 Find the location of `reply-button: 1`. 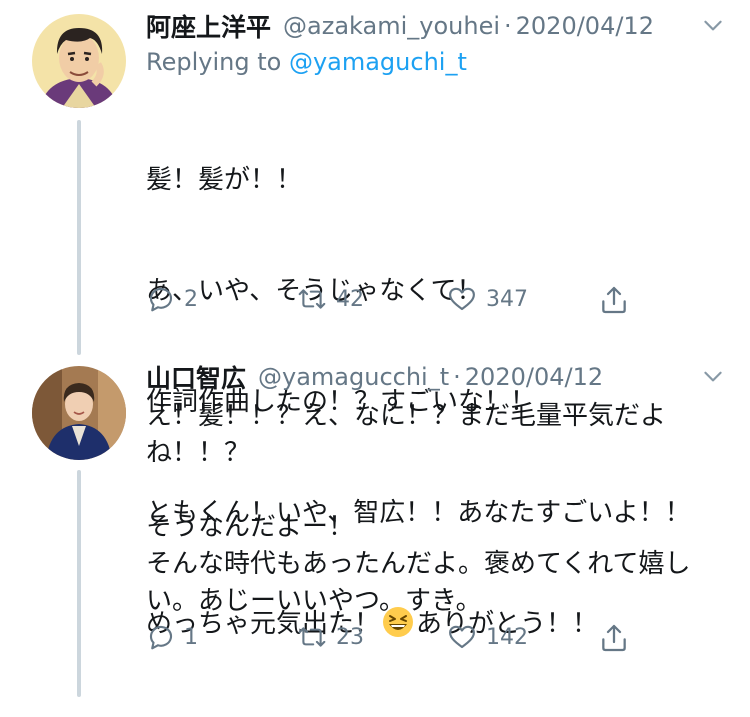

reply-button: 1 is located at coordinates (172, 637).